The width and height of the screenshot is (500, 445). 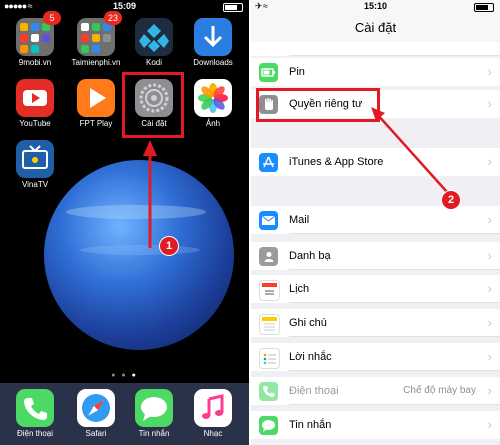 I want to click on tv-icon, so click(x=35, y=159).